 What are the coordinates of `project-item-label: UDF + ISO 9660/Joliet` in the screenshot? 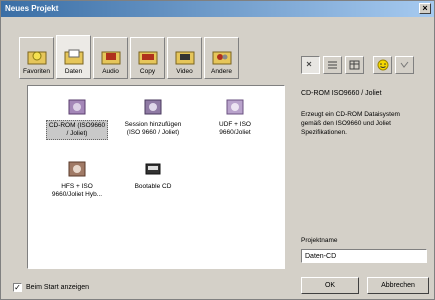 It's located at (235, 129).